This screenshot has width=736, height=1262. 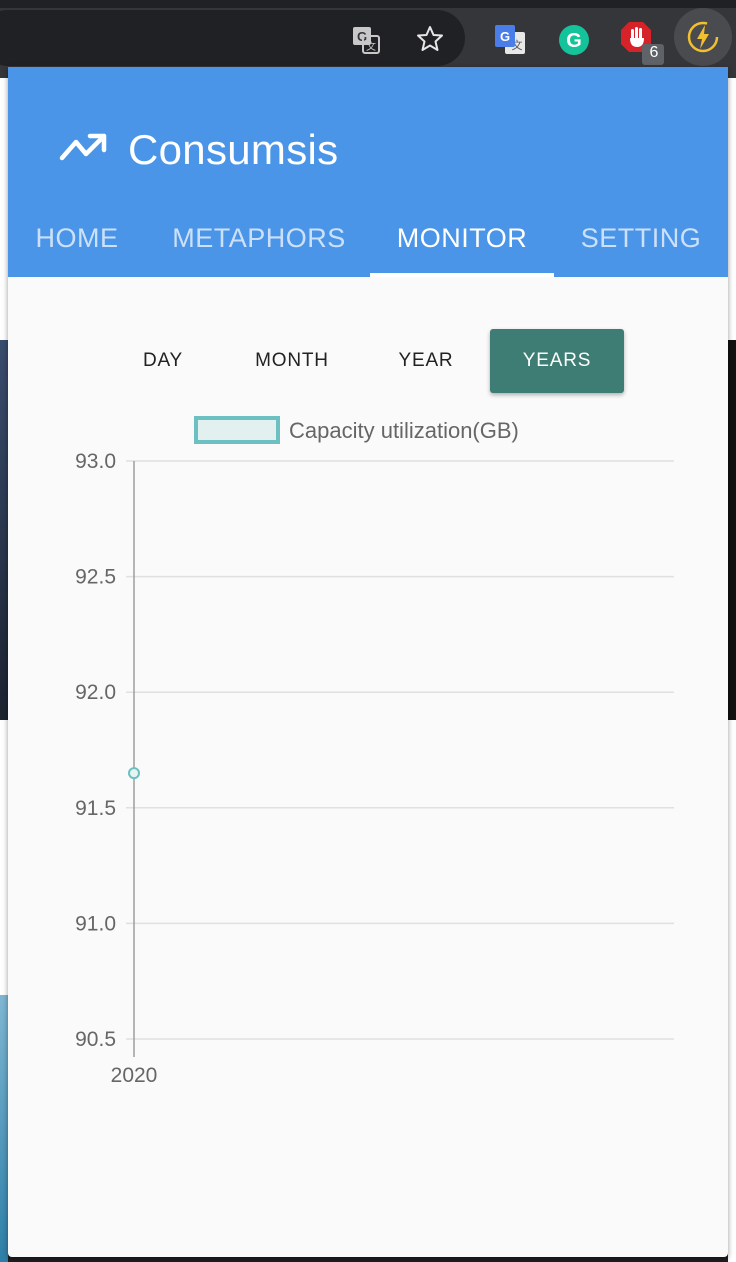 What do you see at coordinates (233, 149) in the screenshot?
I see `app-title: Consumsis` at bounding box center [233, 149].